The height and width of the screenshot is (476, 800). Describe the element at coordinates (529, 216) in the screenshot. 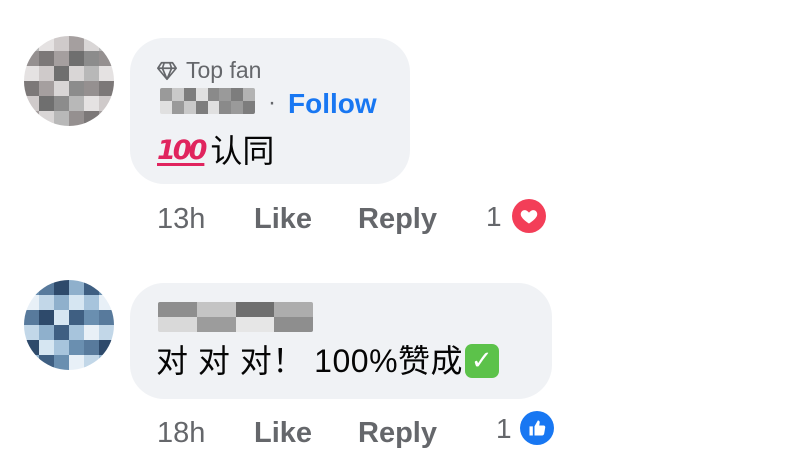

I see `love-icon` at that location.